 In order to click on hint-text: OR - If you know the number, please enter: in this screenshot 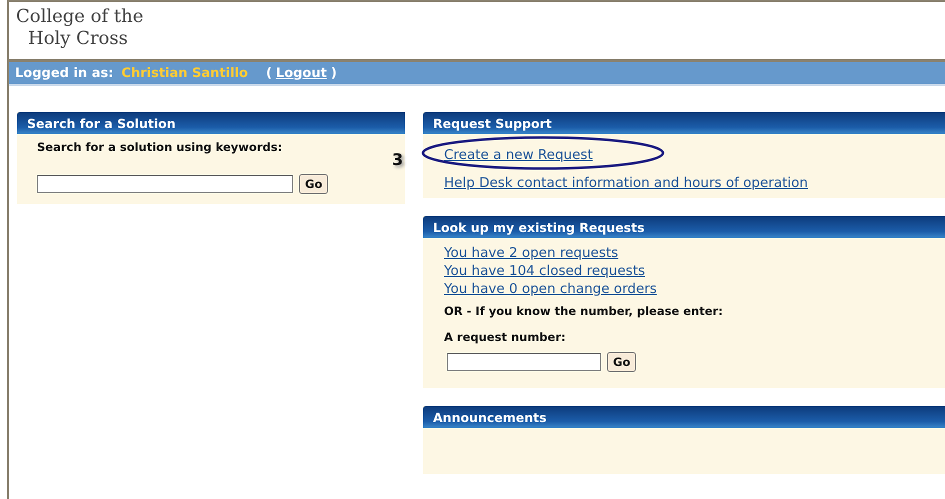, I will do `click(583, 311)`.